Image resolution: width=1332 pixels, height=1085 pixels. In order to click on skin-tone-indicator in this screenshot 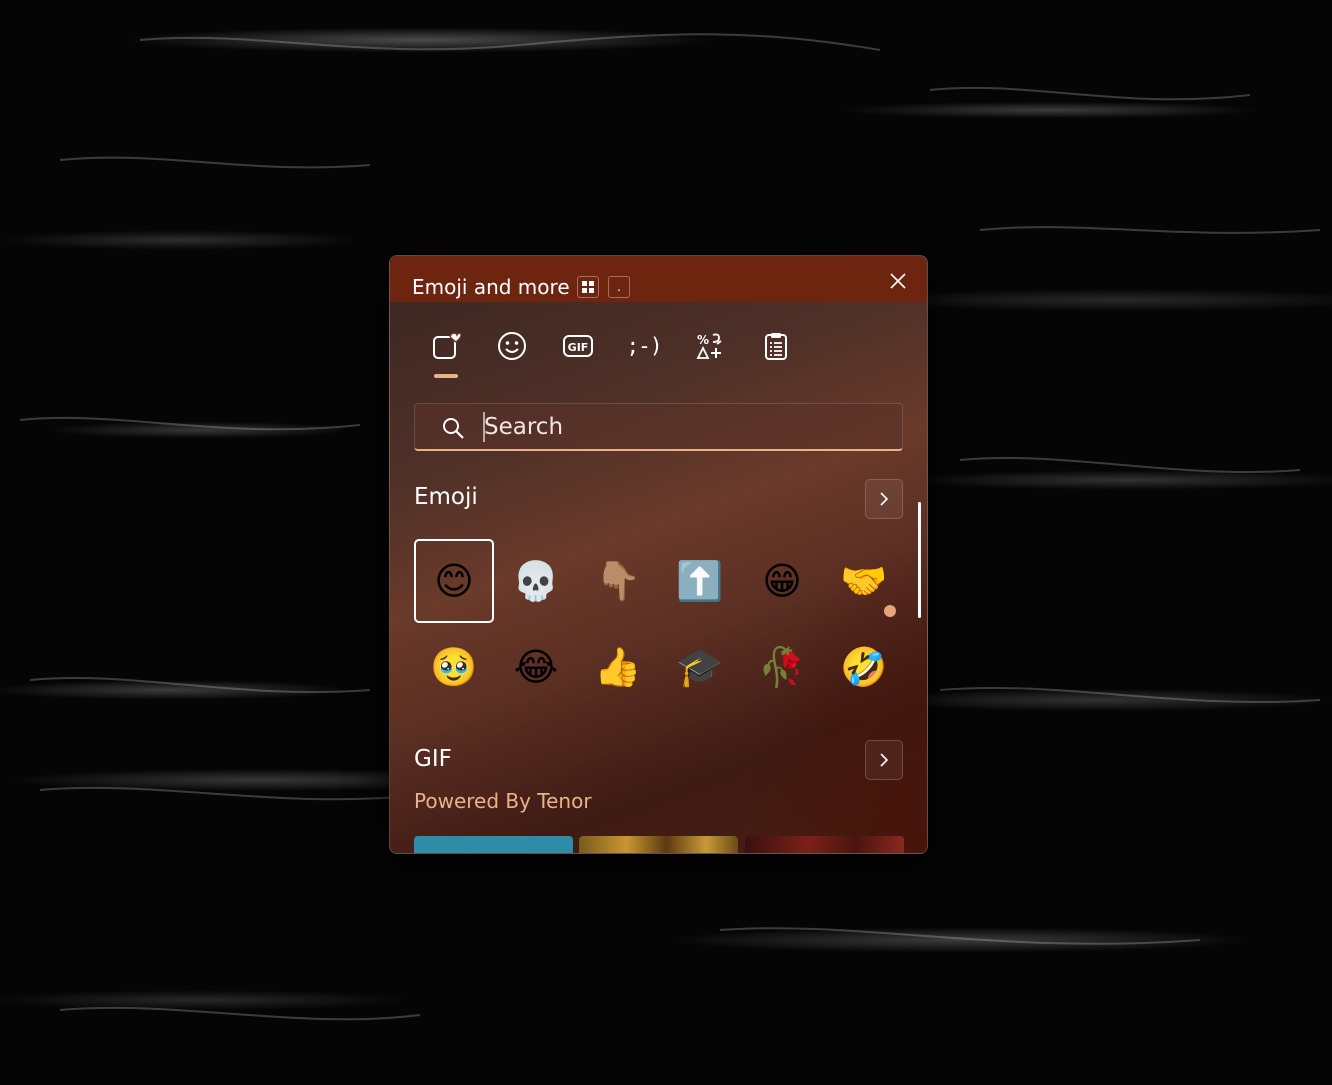, I will do `click(890, 611)`.